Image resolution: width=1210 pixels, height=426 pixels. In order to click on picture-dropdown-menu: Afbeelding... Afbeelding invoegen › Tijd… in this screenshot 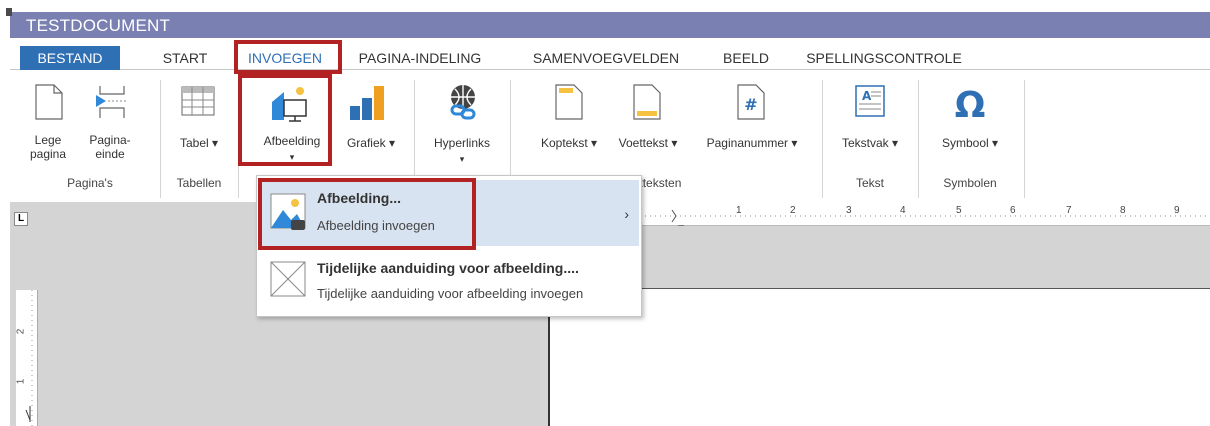, I will do `click(449, 246)`.